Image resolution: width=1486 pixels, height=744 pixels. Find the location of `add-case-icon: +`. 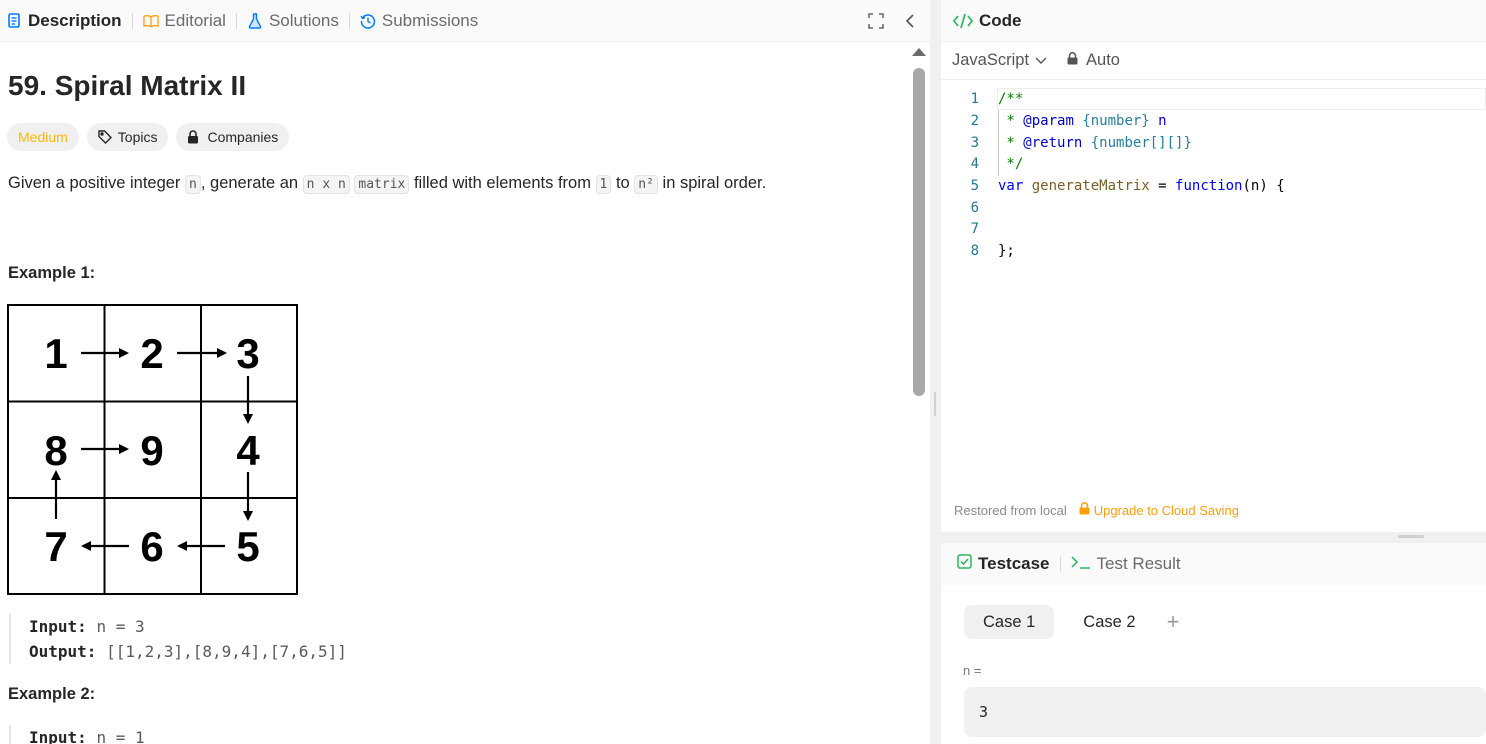

add-case-icon: + is located at coordinates (1173, 622).